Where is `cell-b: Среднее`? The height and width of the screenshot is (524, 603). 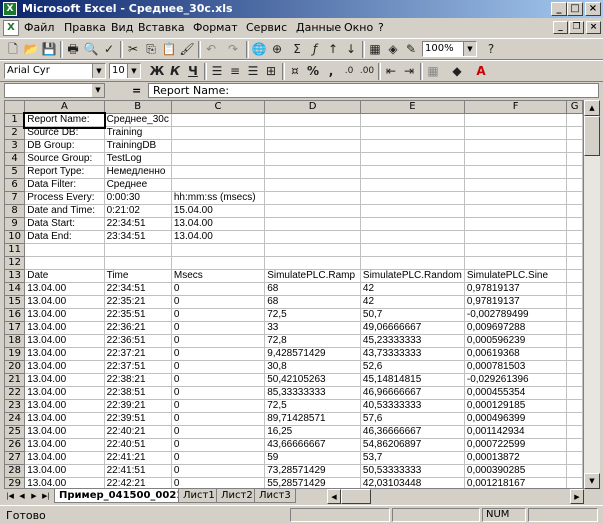 cell-b: Среднее is located at coordinates (138, 185).